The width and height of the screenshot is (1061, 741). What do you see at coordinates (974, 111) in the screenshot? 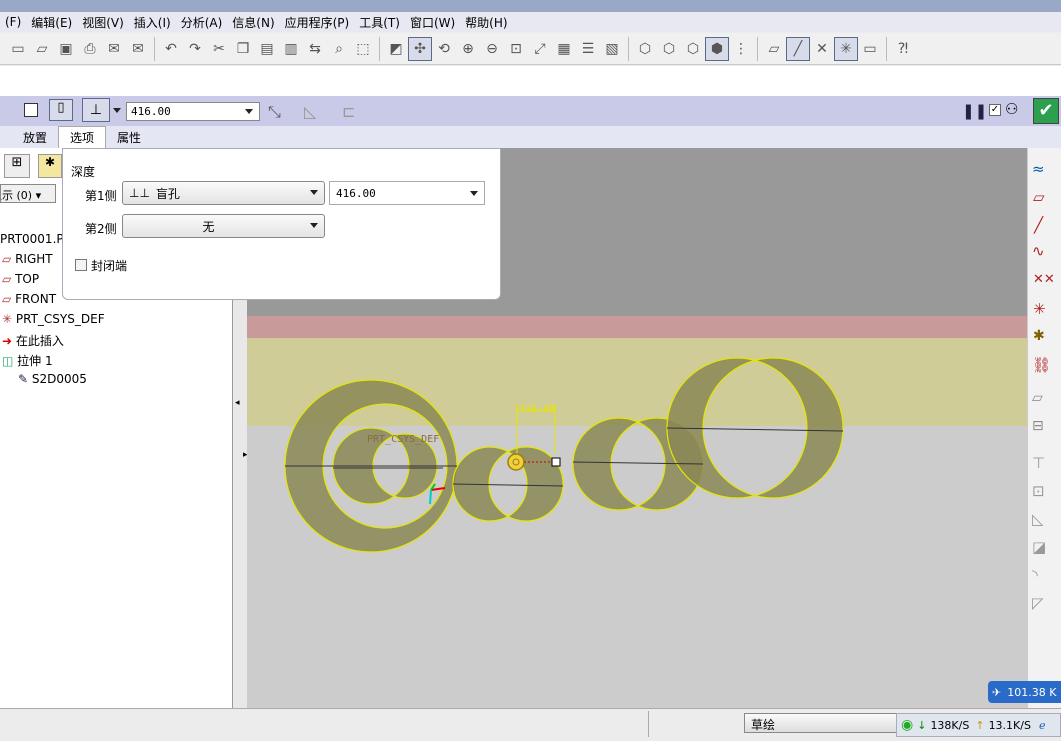
I see `pause-icon: ❚❚` at bounding box center [974, 111].